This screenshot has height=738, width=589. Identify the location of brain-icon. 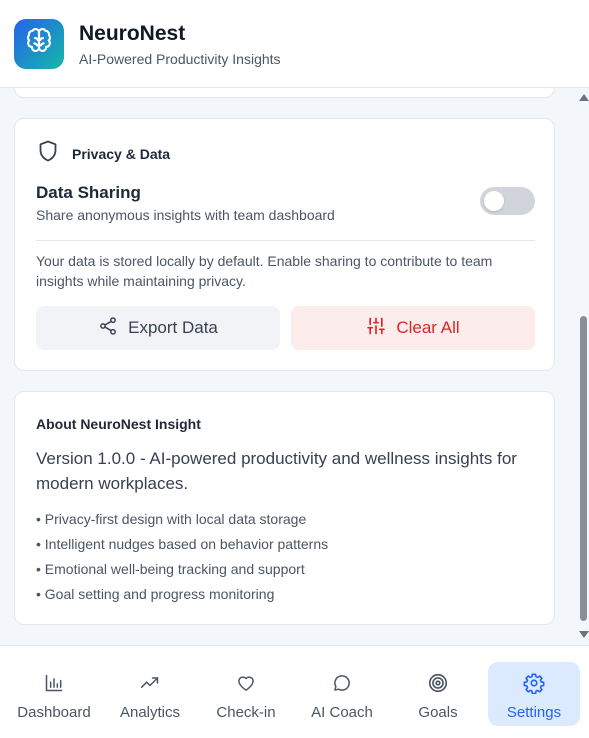
(39, 43).